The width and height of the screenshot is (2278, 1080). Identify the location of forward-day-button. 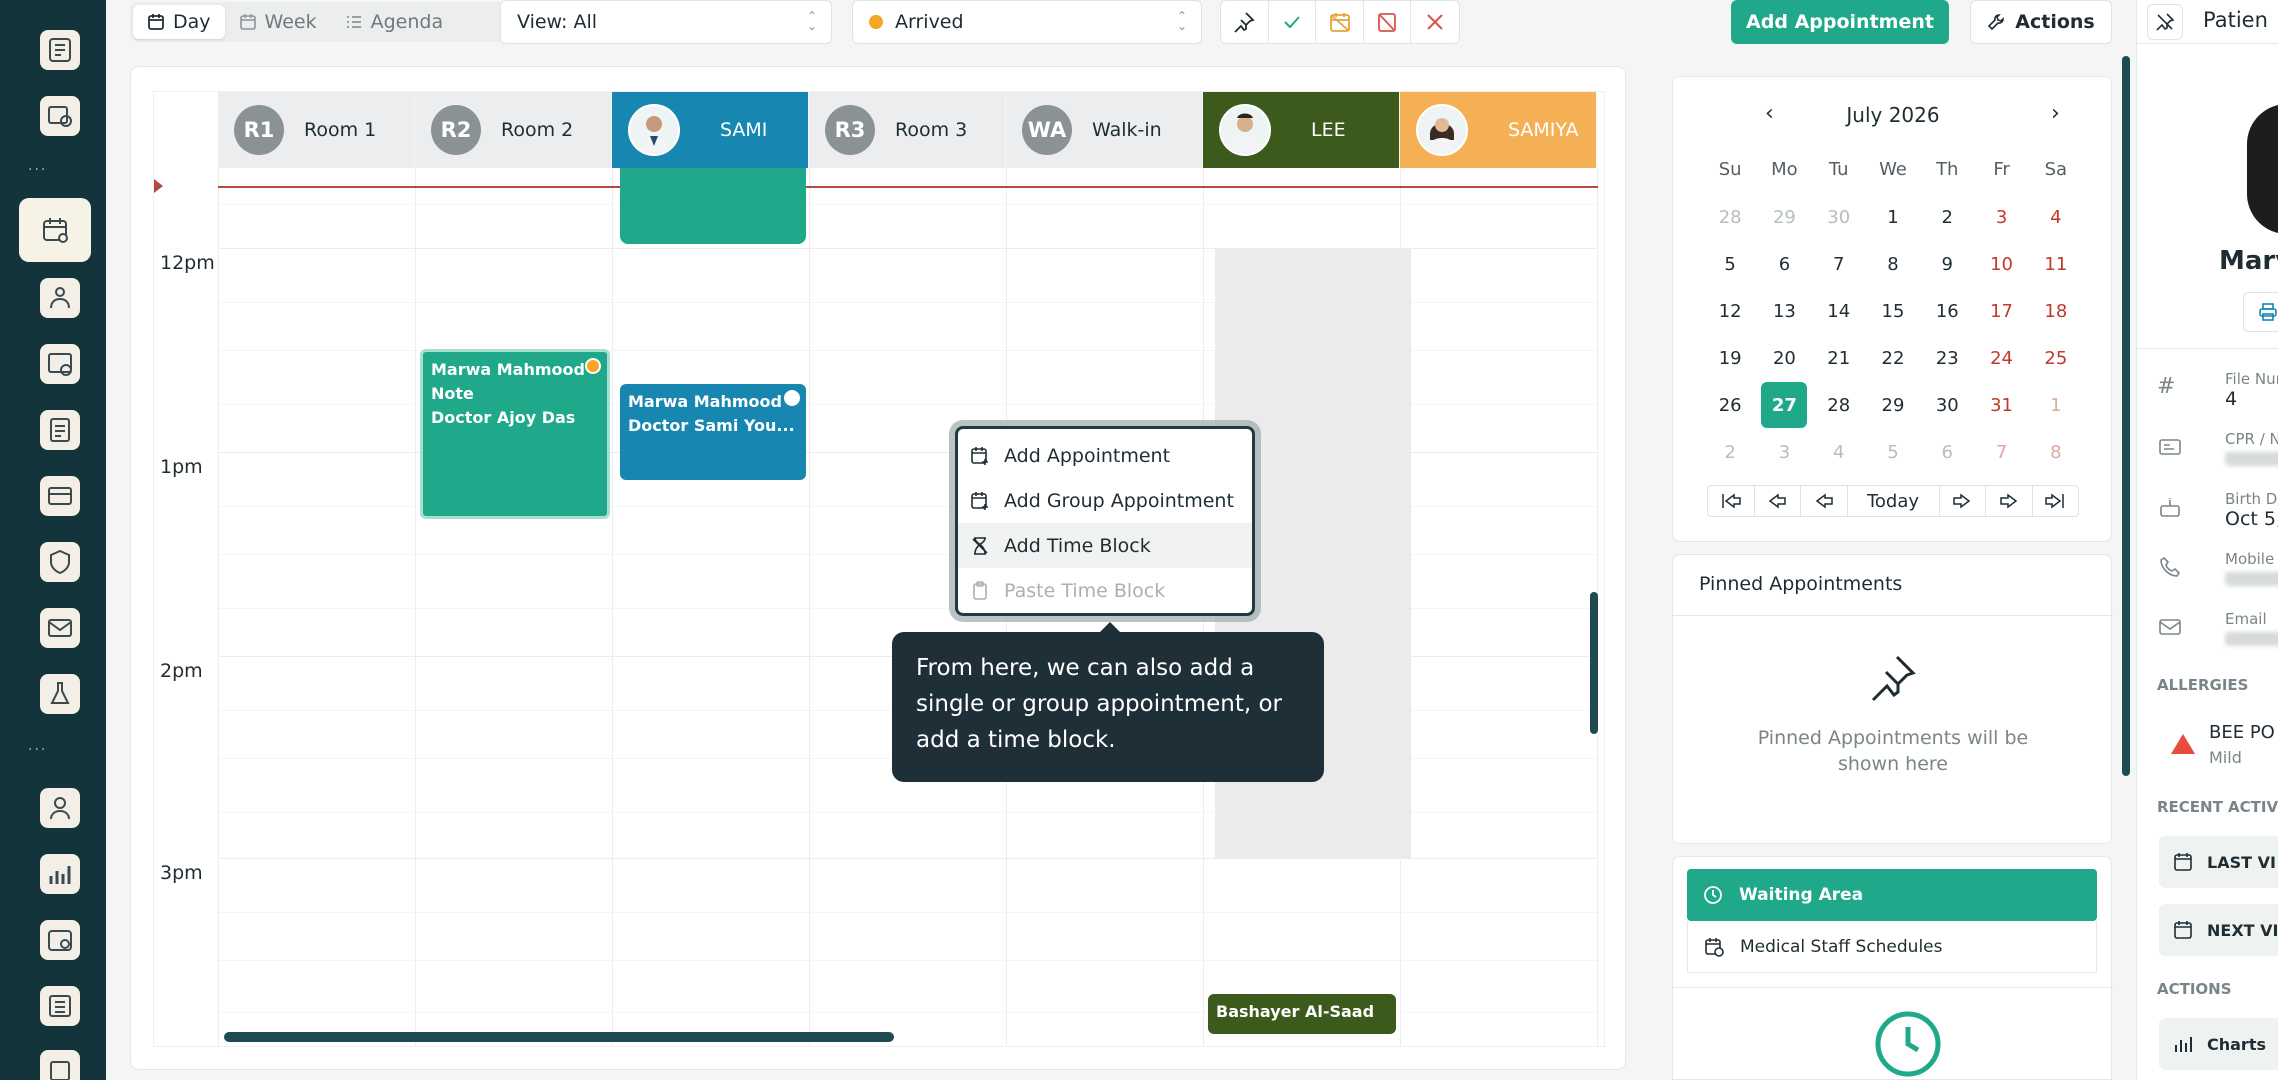
(1963, 501).